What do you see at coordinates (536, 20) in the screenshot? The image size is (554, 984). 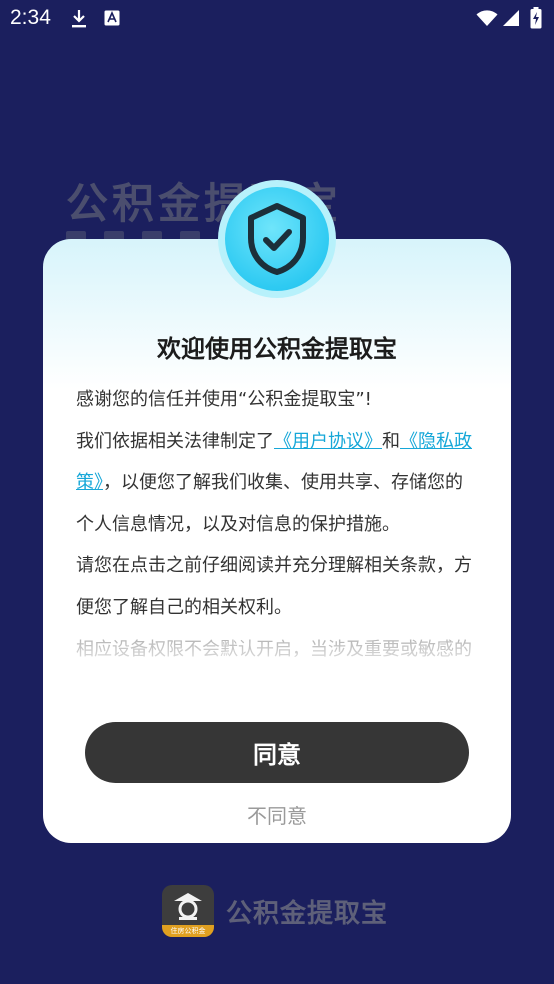 I see `battery-icon` at bounding box center [536, 20].